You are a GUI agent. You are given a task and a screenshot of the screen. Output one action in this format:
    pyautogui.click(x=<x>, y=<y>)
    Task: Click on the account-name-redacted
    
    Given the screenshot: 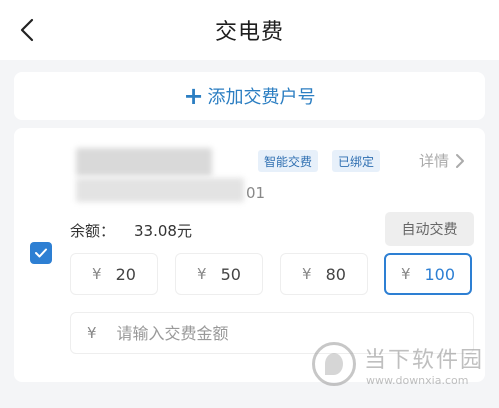 What is the action you would take?
    pyautogui.click(x=144, y=162)
    